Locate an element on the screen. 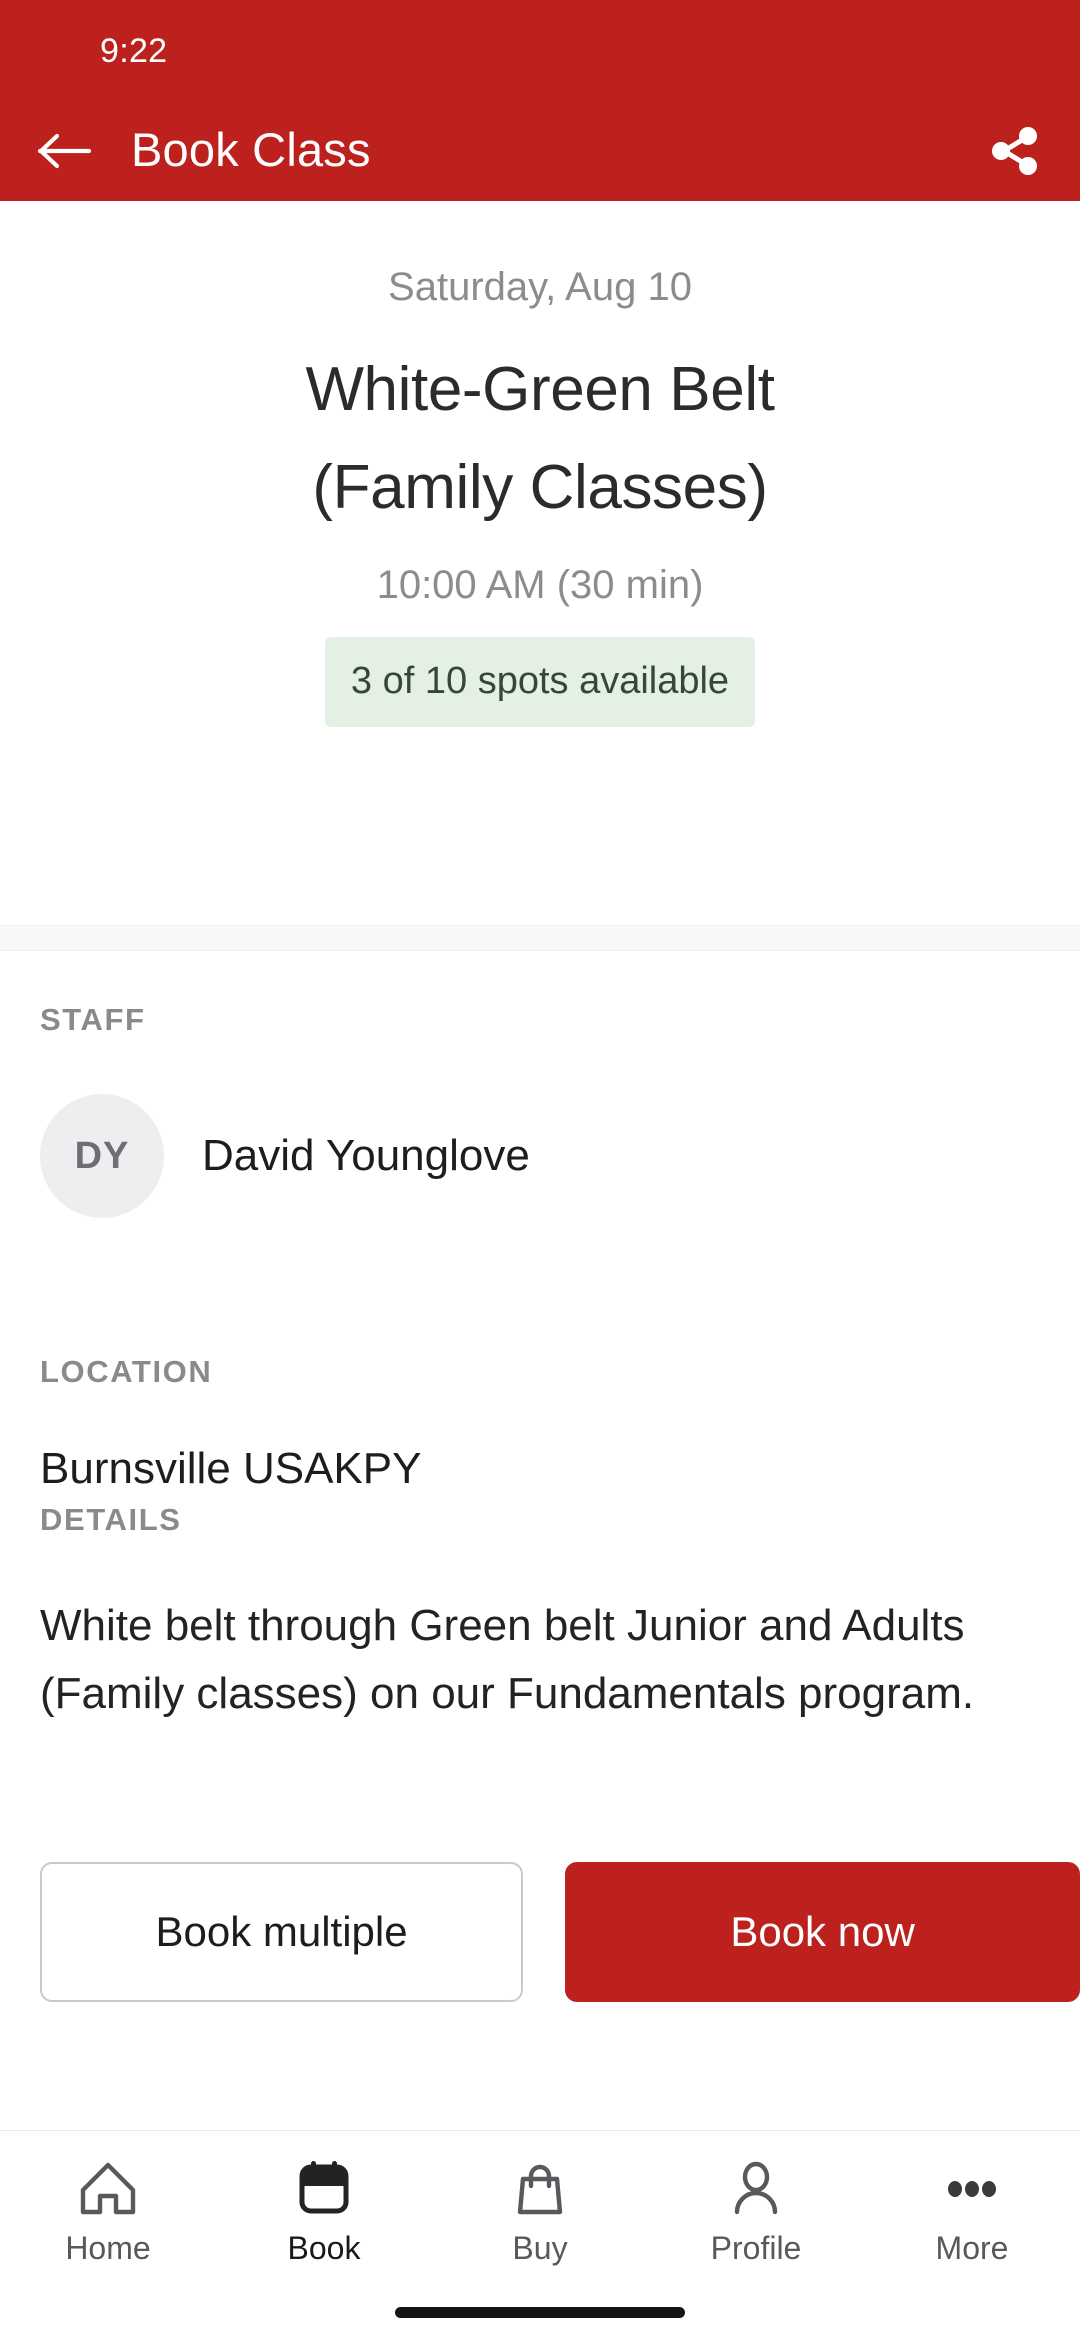 The height and width of the screenshot is (2340, 1080). nav-item-home: Home is located at coordinates (108, 2199).